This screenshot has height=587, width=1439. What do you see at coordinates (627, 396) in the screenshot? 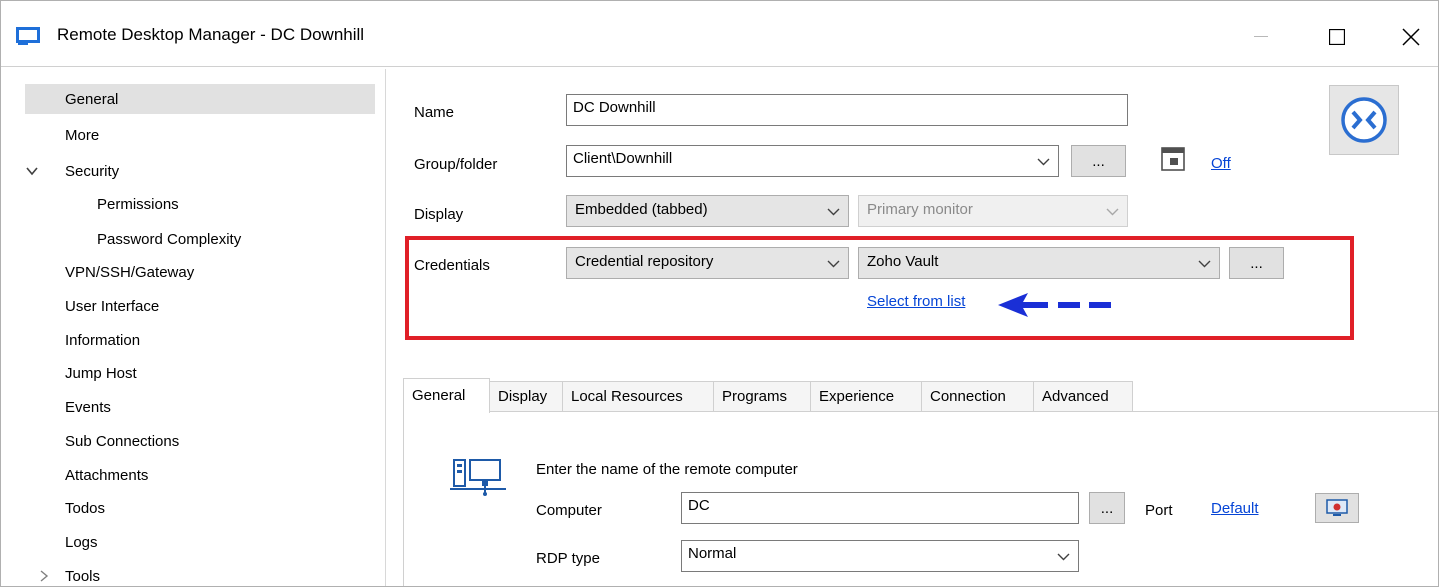
I see `tab-label: Local Resources` at bounding box center [627, 396].